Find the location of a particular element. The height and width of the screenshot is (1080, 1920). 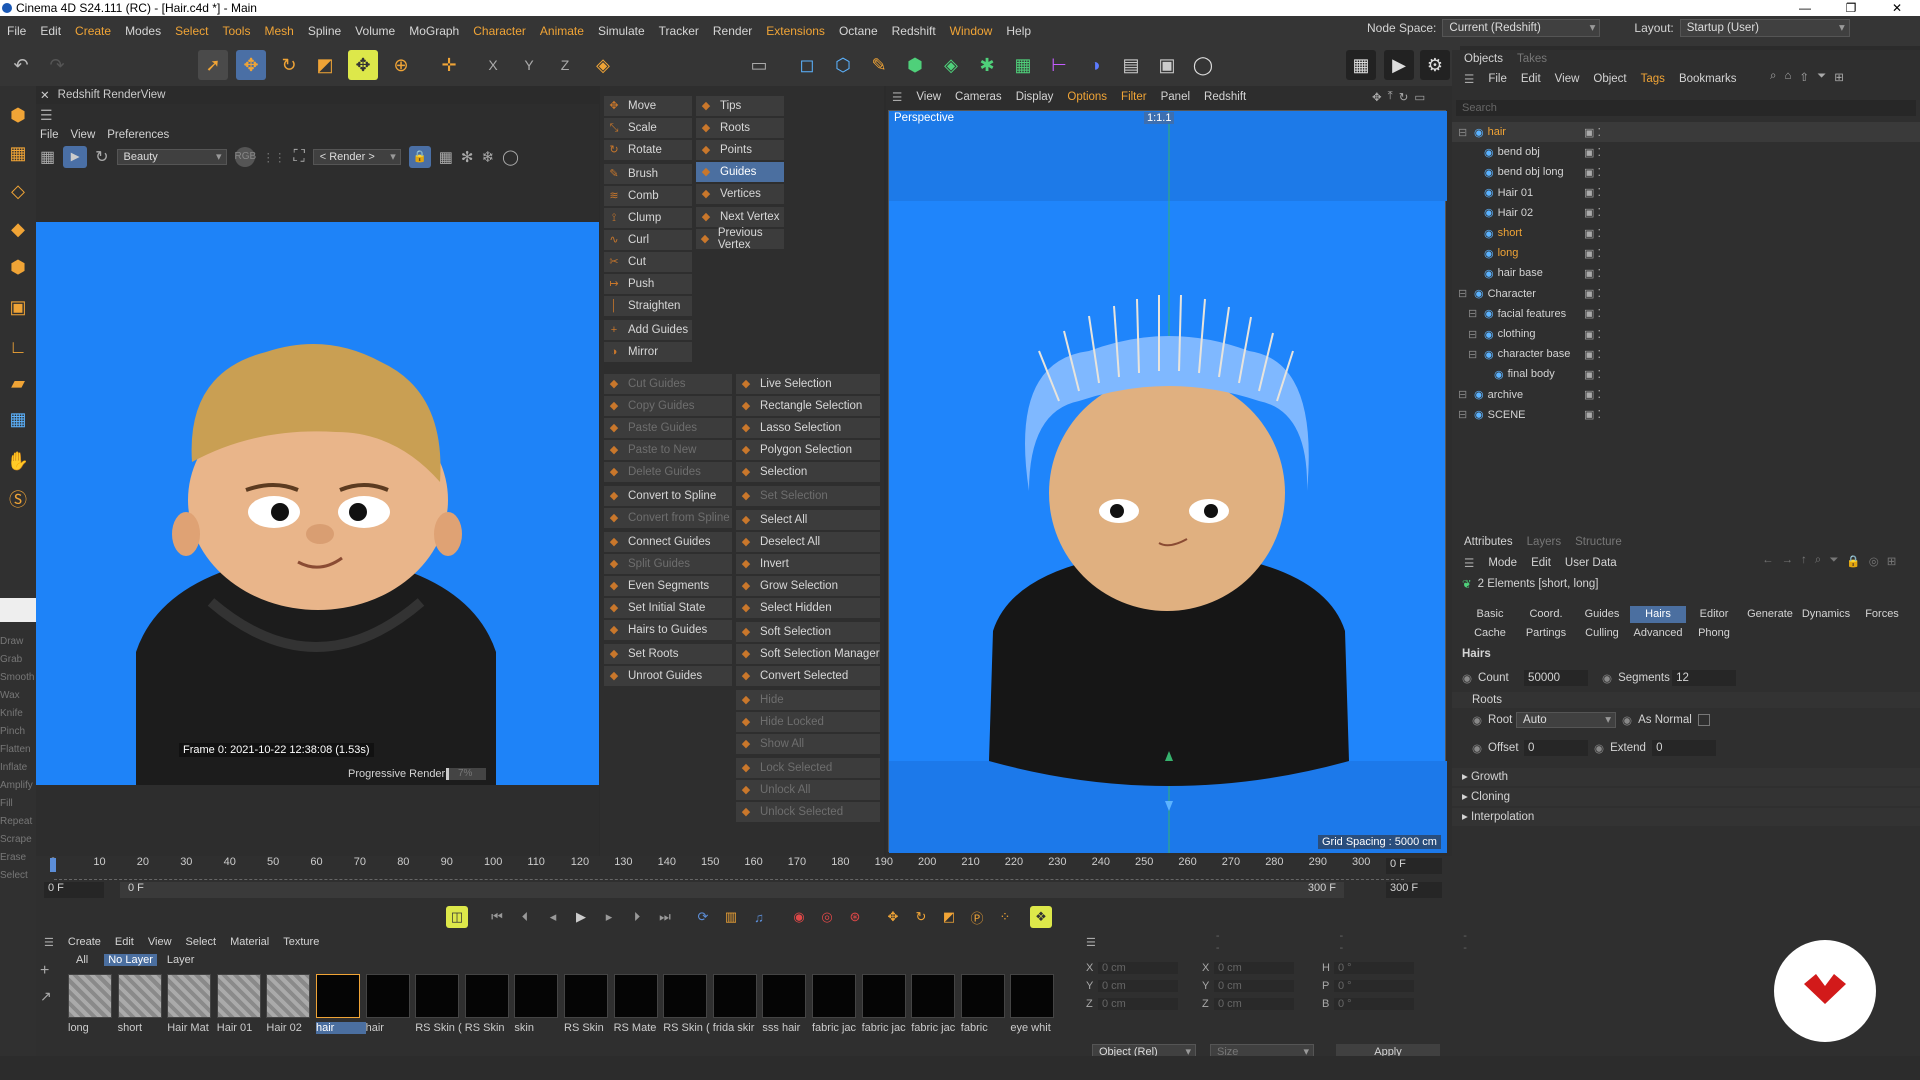

expand-icon: ⊟ is located at coordinates (1464, 293).